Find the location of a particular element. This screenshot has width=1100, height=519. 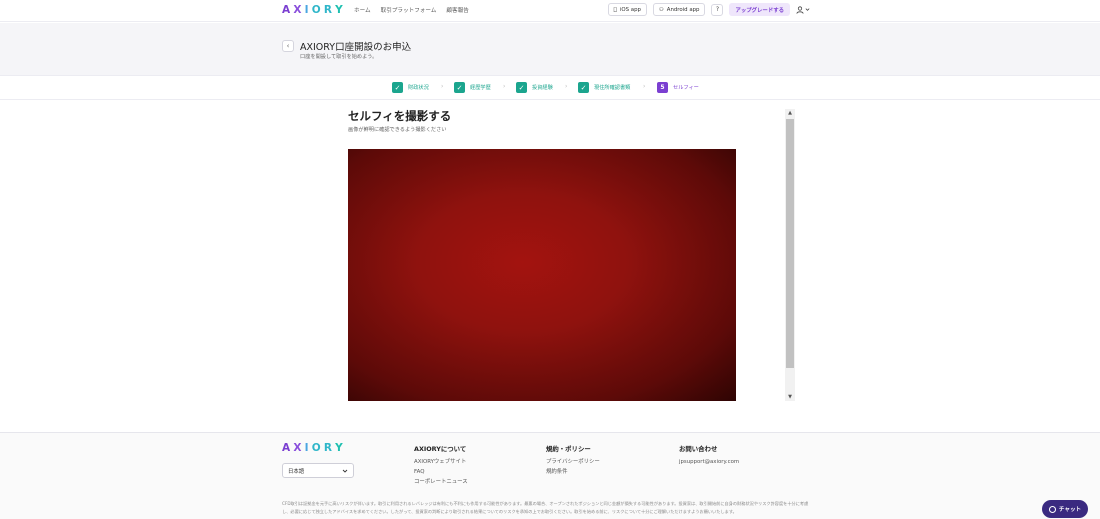

help-icon: ? is located at coordinates (717, 9).